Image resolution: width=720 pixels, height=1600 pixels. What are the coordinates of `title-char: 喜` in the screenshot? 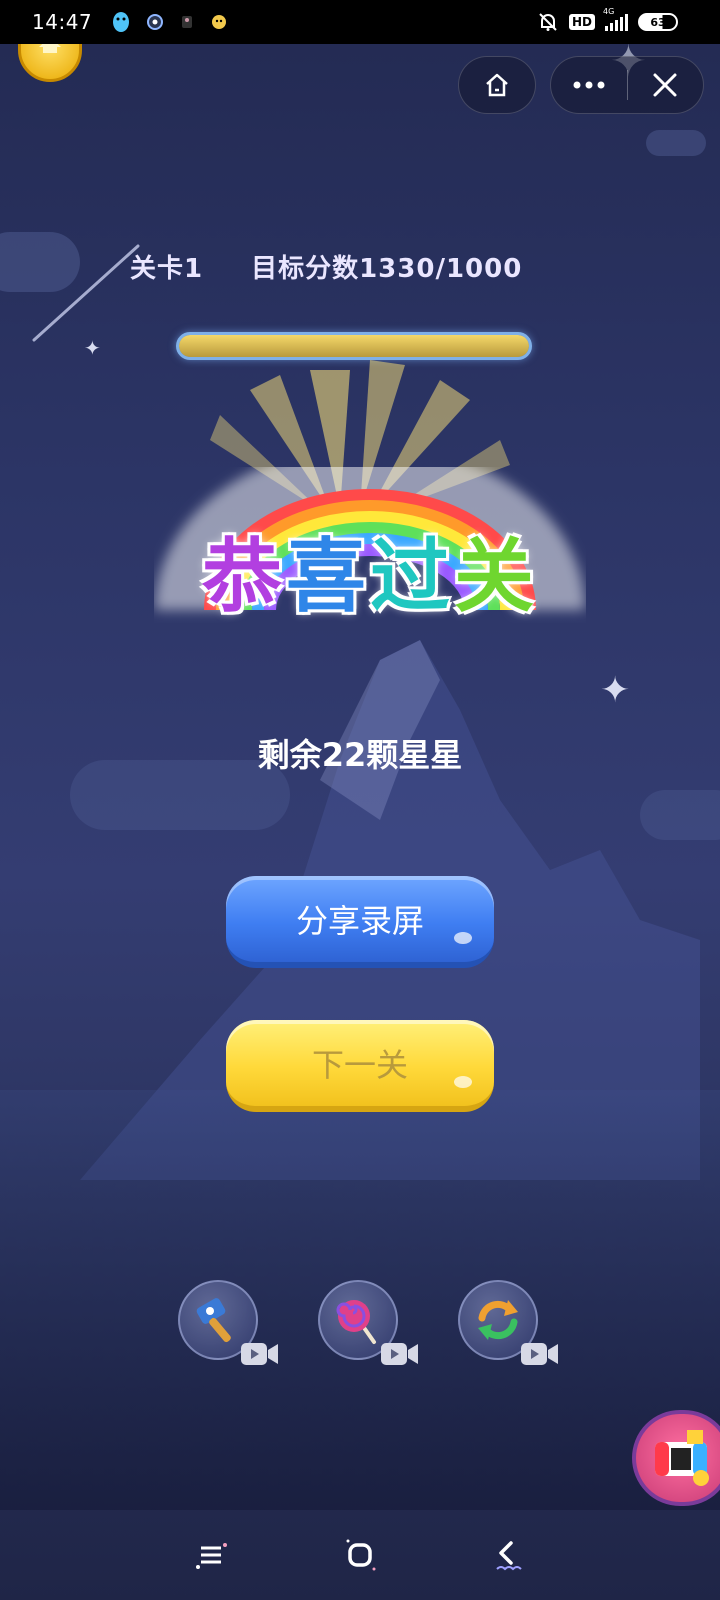 It's located at (328, 576).